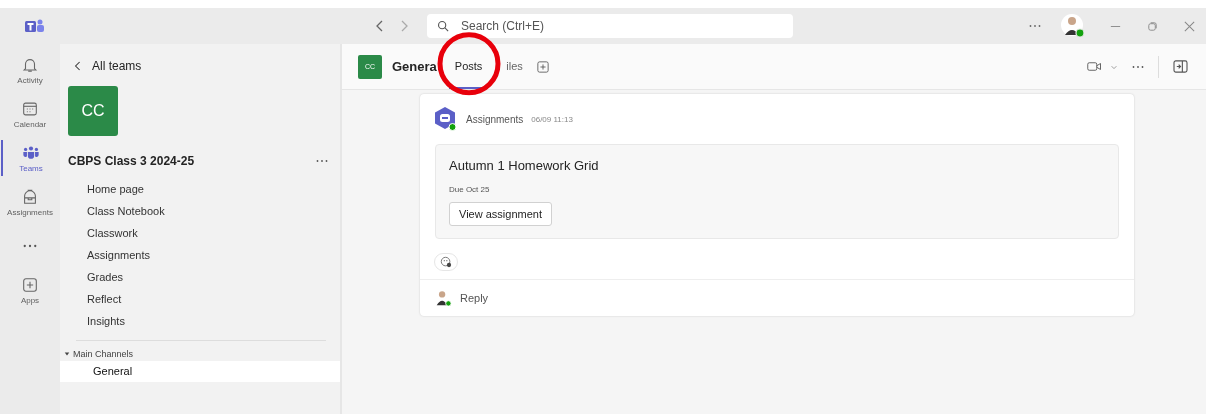  I want to click on post-time: 06/09 11:13, so click(552, 119).